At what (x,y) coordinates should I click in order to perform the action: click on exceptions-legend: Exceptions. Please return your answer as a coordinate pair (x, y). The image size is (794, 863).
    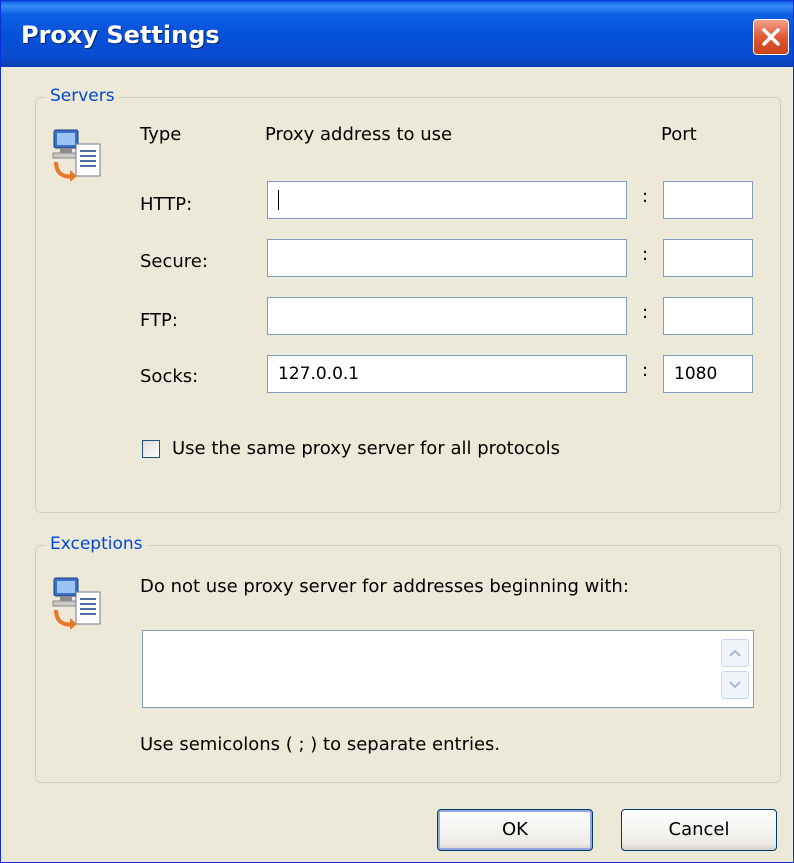
    Looking at the image, I should click on (96, 544).